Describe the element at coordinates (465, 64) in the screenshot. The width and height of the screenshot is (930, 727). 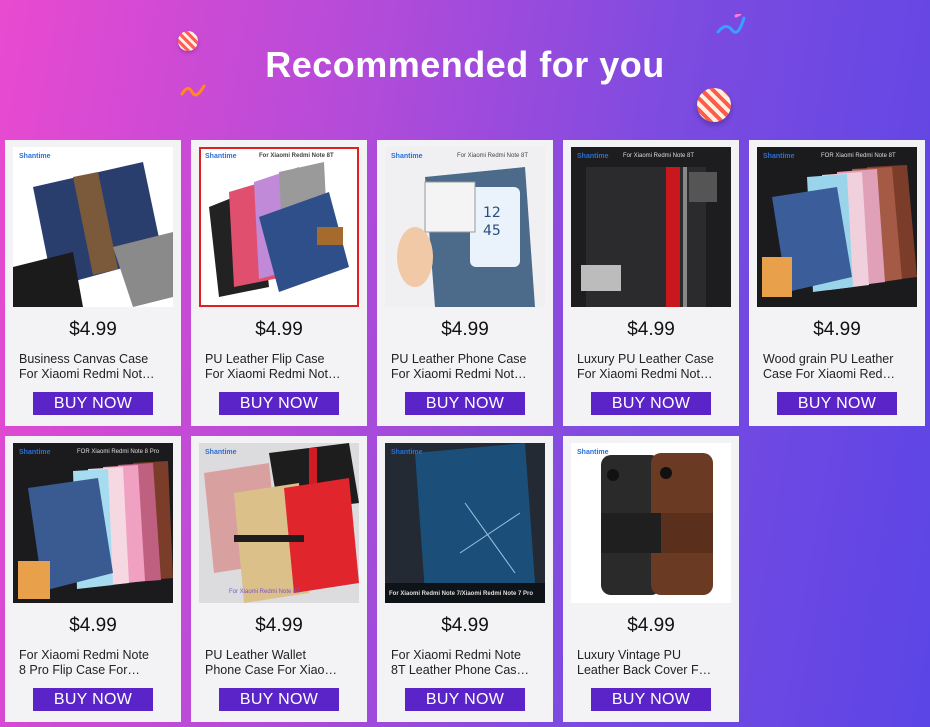
I see `page-title: Recommended for you` at that location.